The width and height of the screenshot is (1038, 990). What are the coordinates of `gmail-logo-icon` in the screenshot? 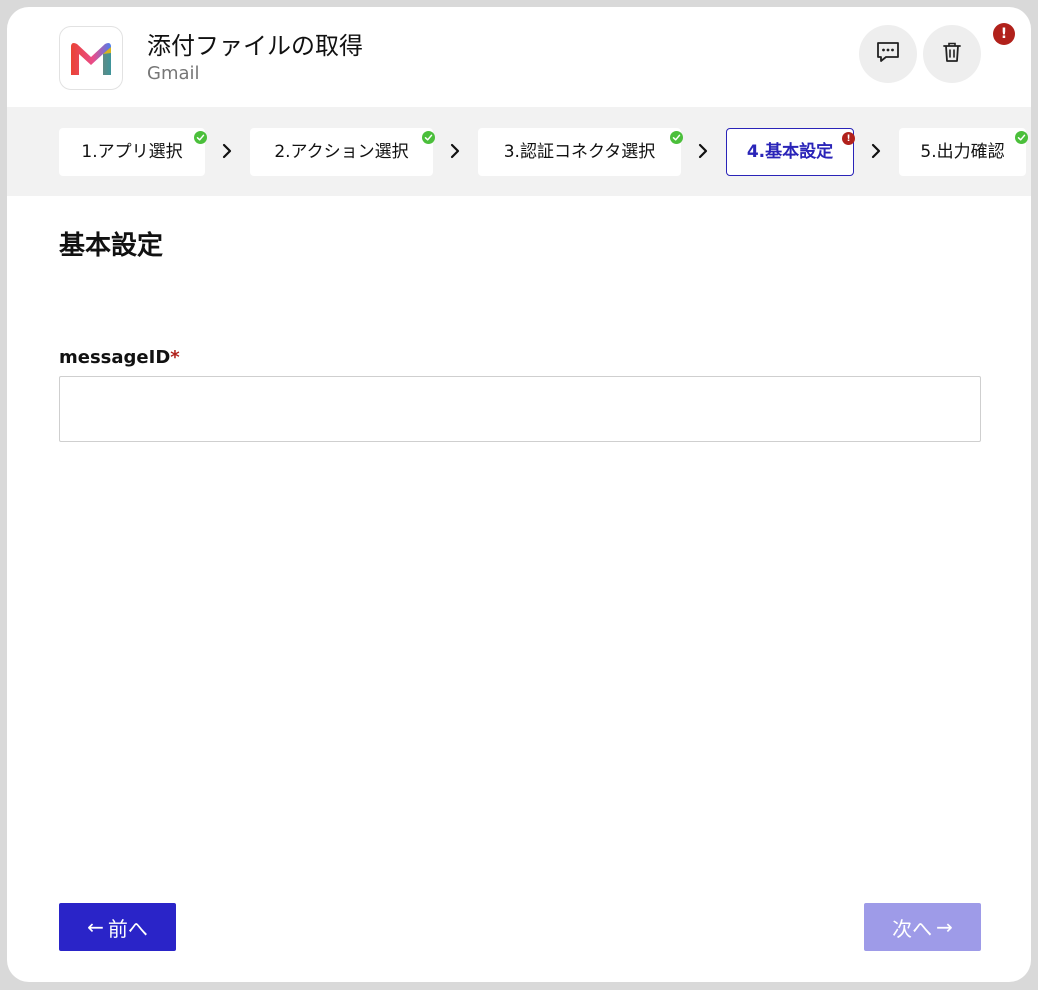 It's located at (91, 58).